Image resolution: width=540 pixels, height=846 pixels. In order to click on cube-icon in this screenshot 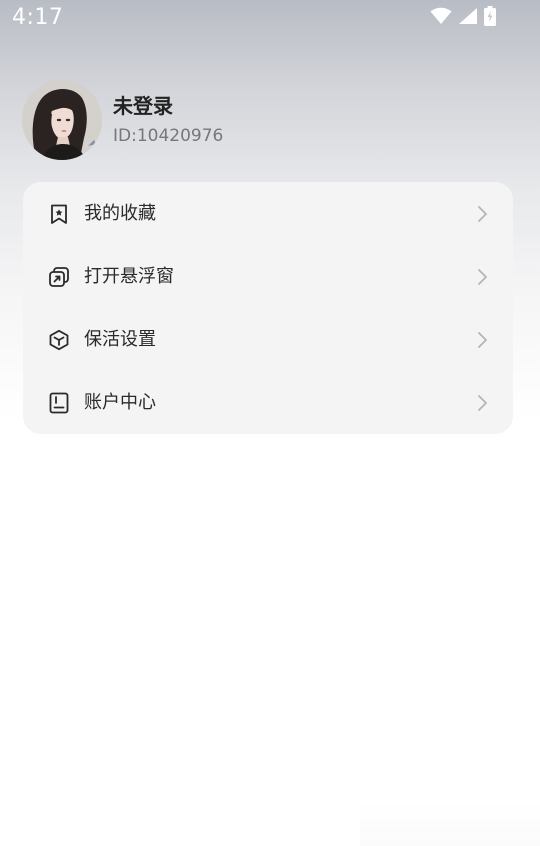, I will do `click(59, 340)`.